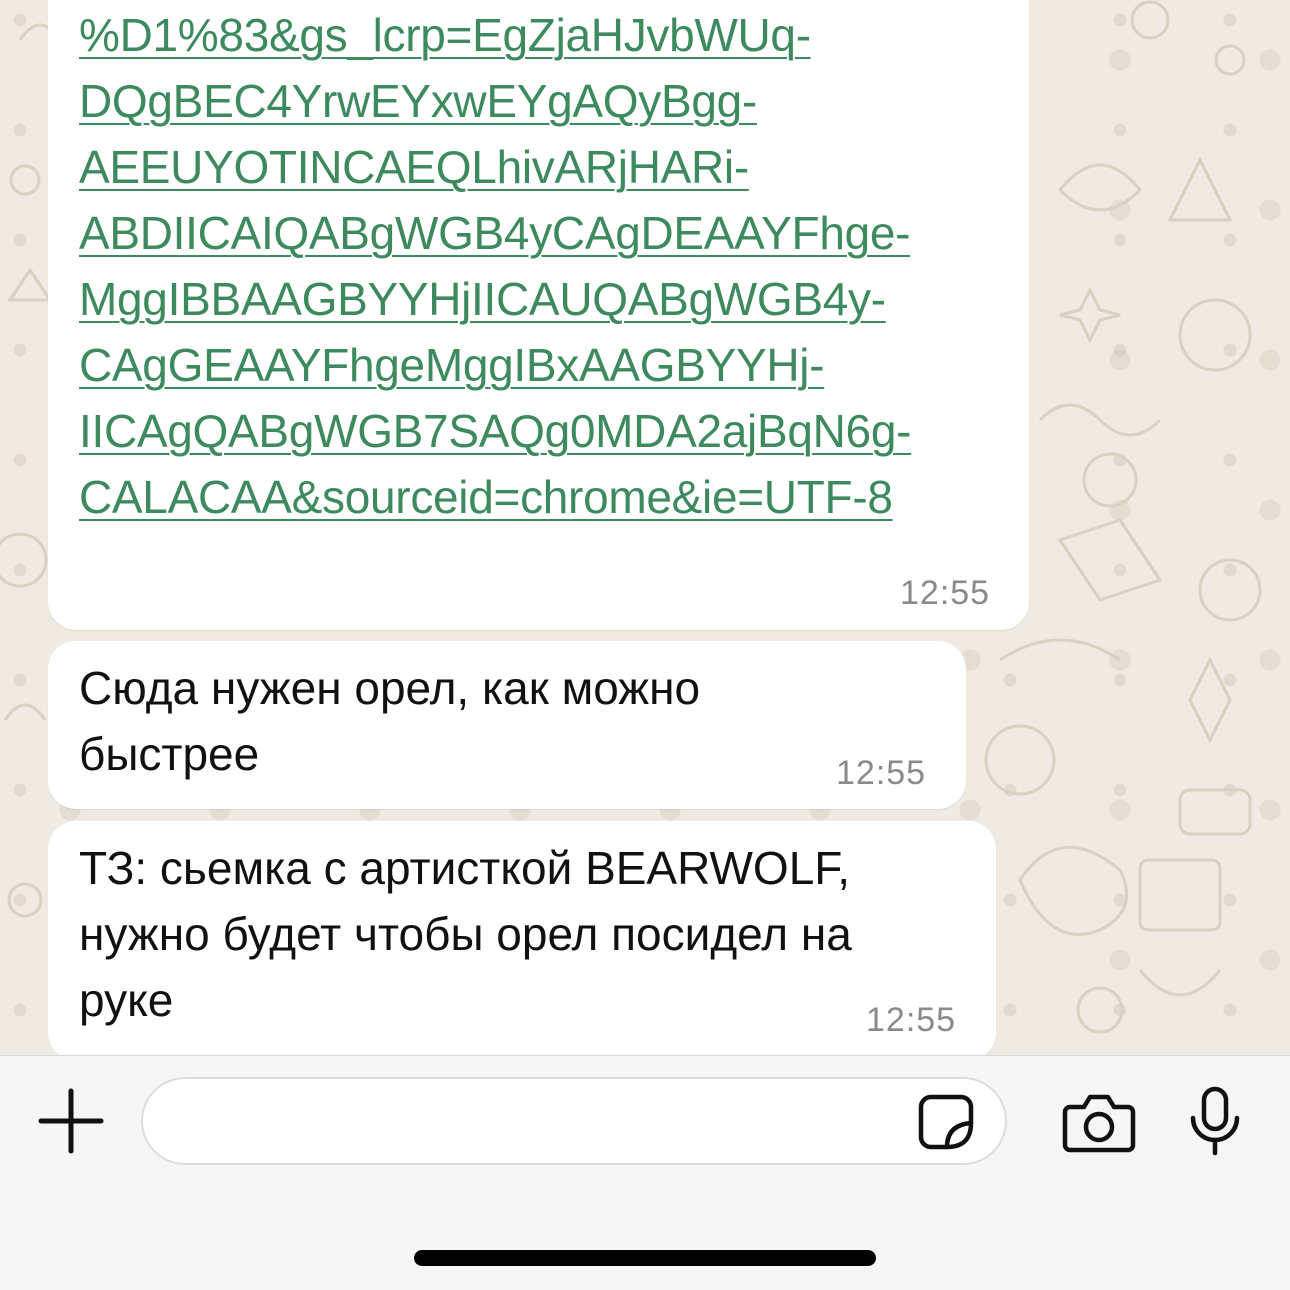 This screenshot has width=1290, height=1290. I want to click on message-input-container, so click(574, 1121).